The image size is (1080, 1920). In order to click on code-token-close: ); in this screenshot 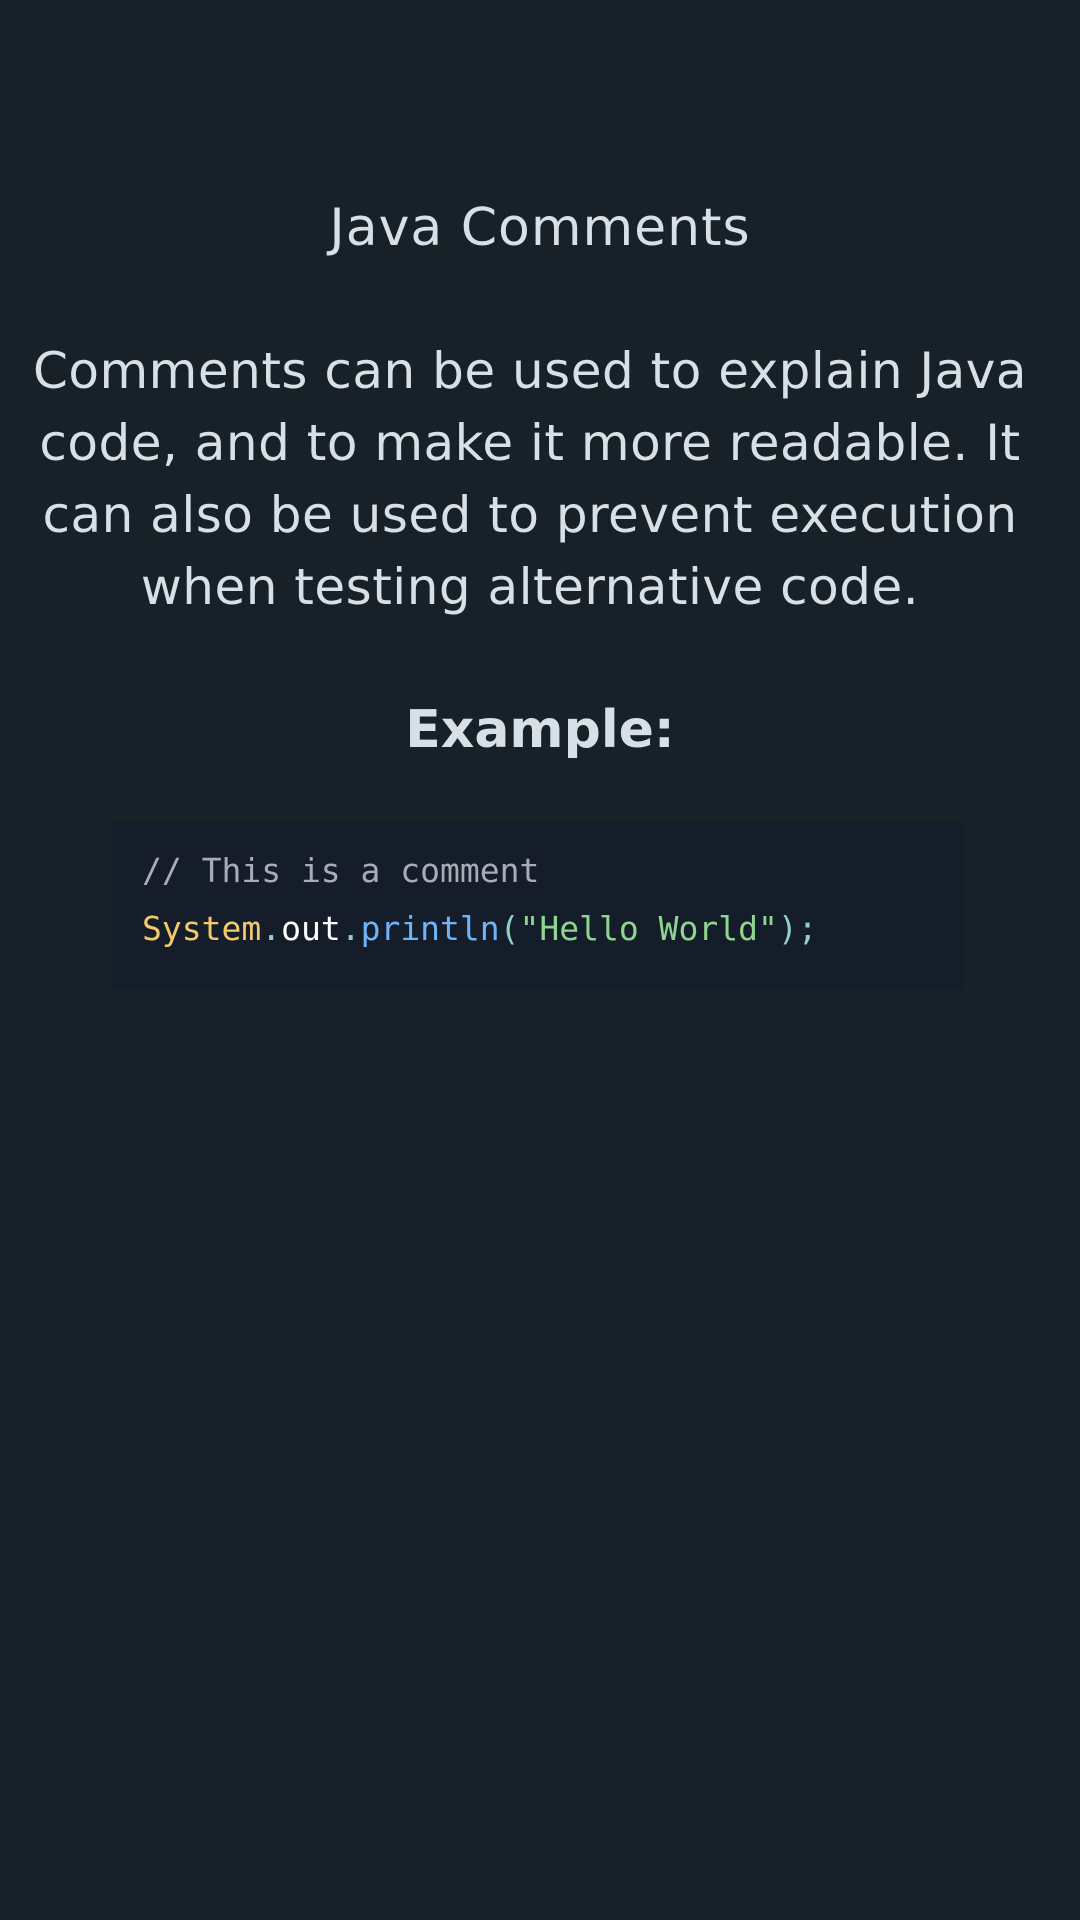, I will do `click(797, 928)`.